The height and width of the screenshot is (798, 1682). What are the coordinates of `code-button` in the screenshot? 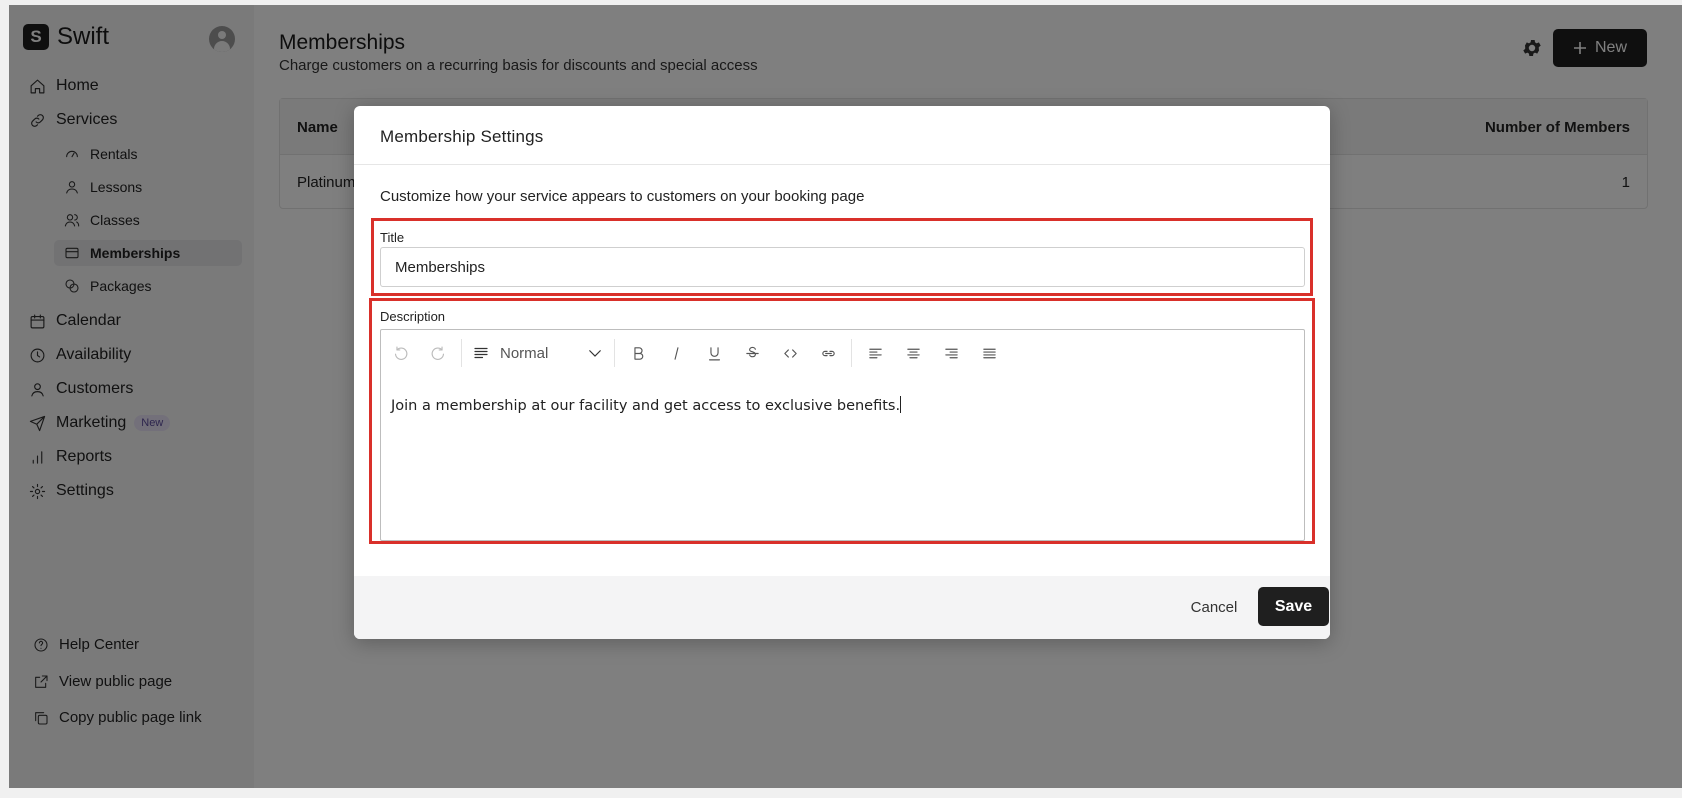 It's located at (790, 353).